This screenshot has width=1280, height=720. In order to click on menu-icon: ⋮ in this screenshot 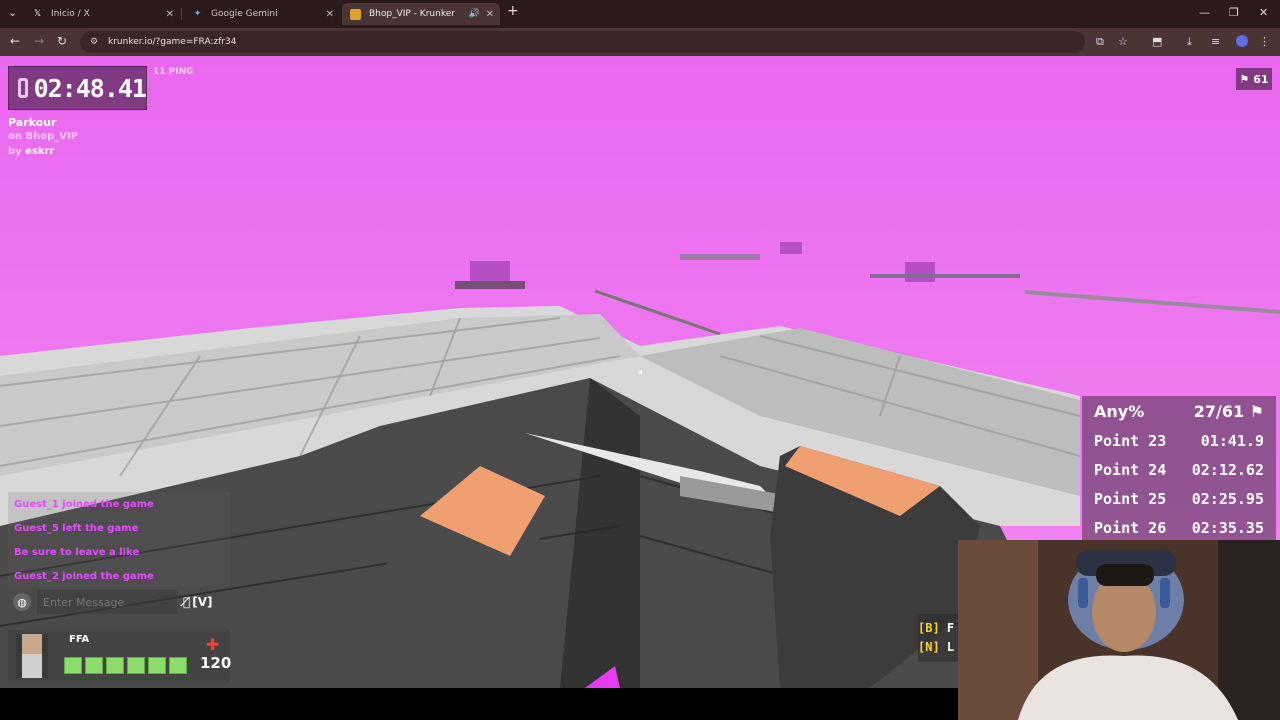, I will do `click(1264, 41)`.